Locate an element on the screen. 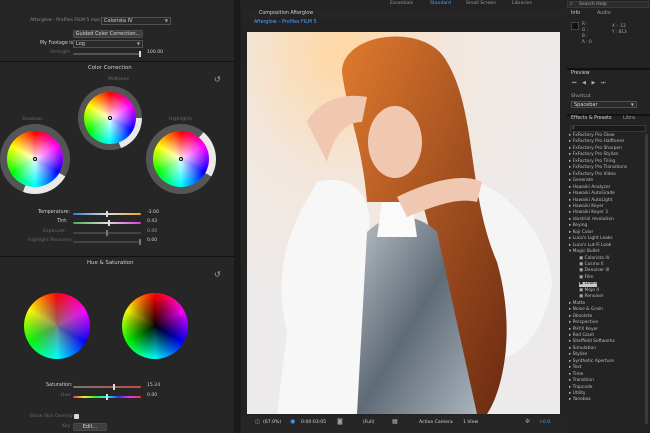 This screenshot has width=650, height=433. effect-category: ▸ Hawaiki AutoGrade is located at coordinates (592, 193).